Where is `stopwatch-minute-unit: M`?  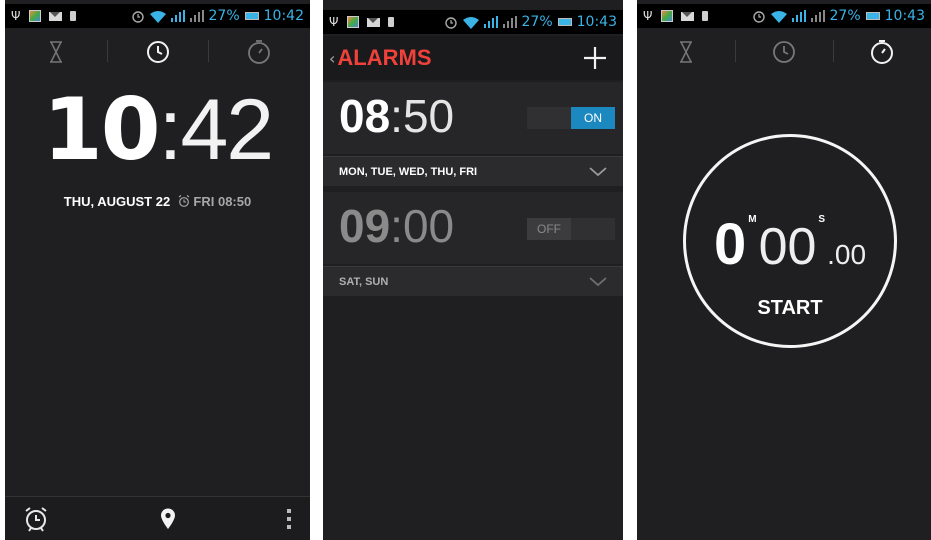
stopwatch-minute-unit: M is located at coordinates (752, 219).